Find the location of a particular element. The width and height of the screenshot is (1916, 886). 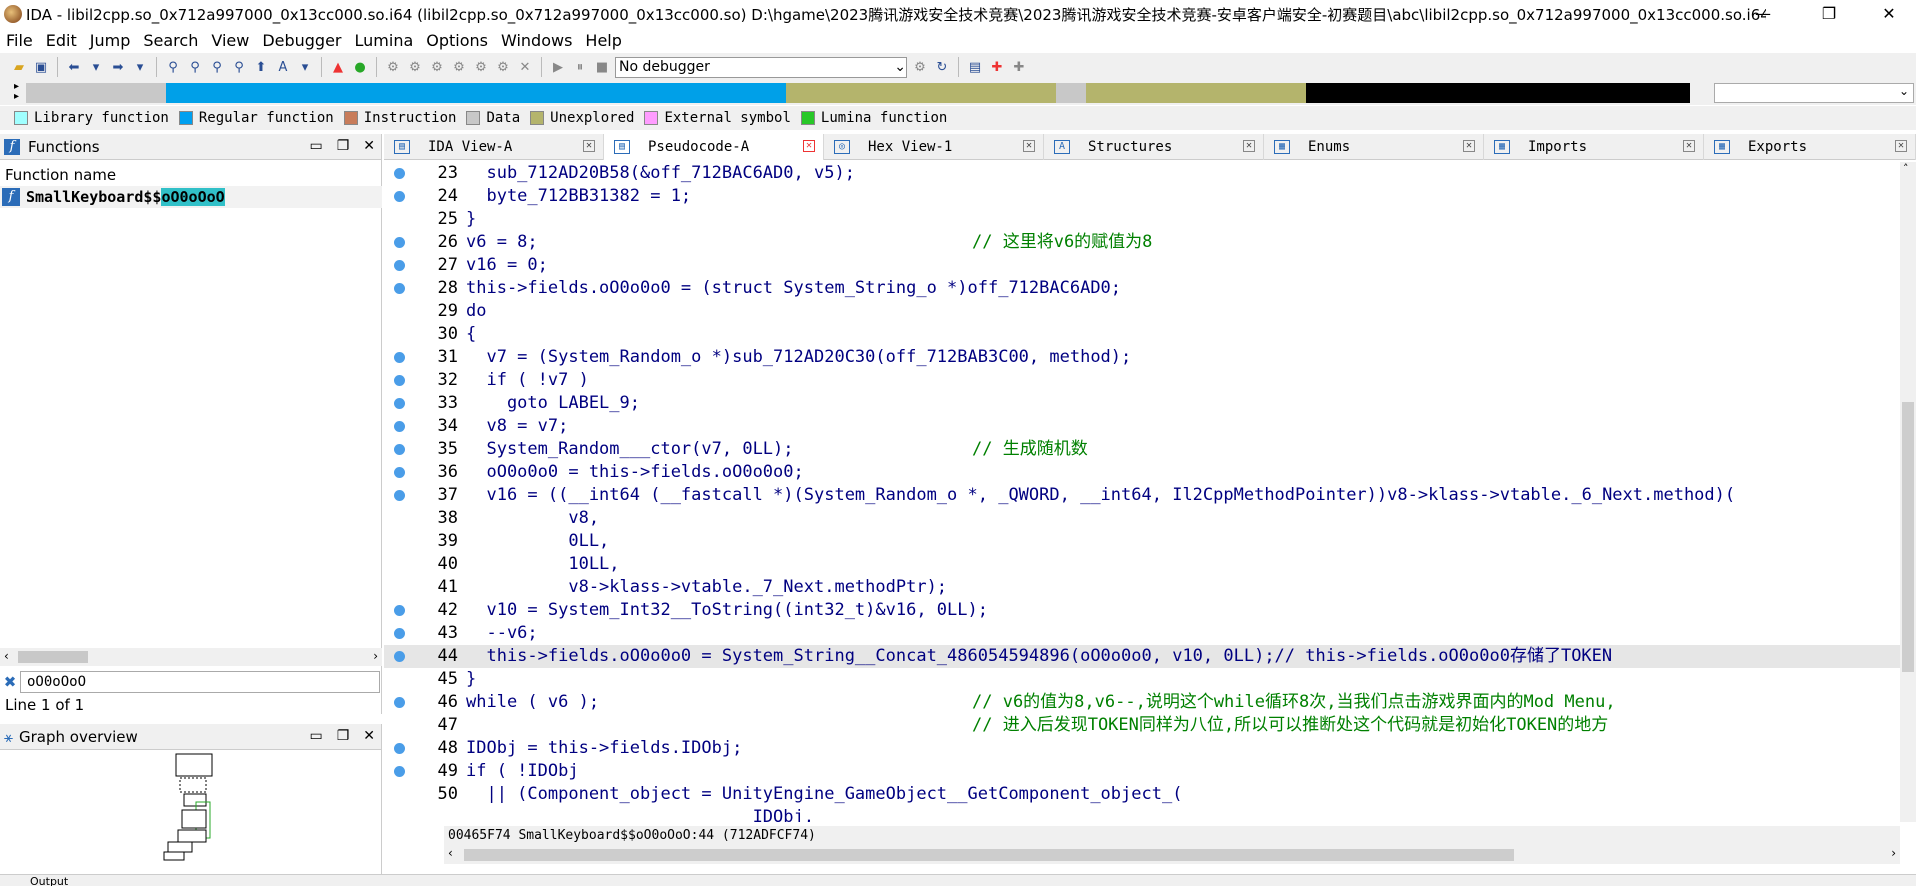

segment-select: ⌄ is located at coordinates (1814, 93).